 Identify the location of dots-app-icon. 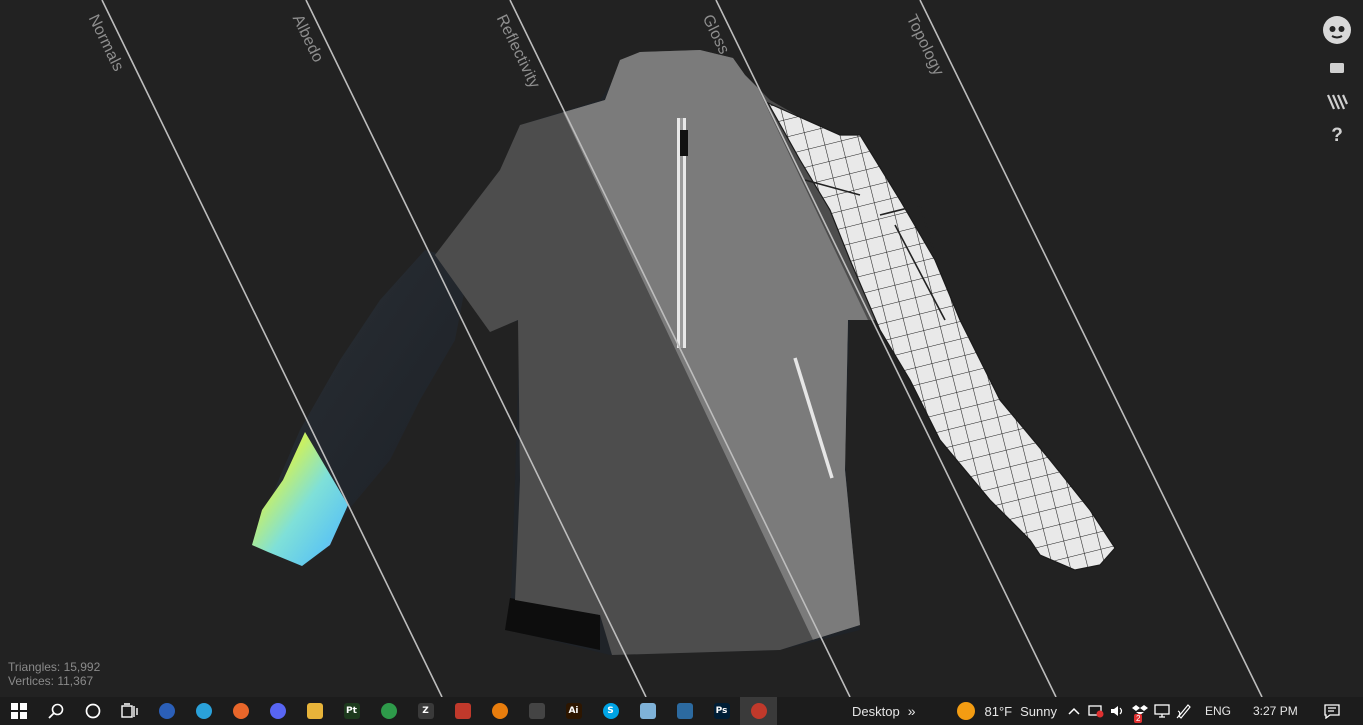
(536, 711).